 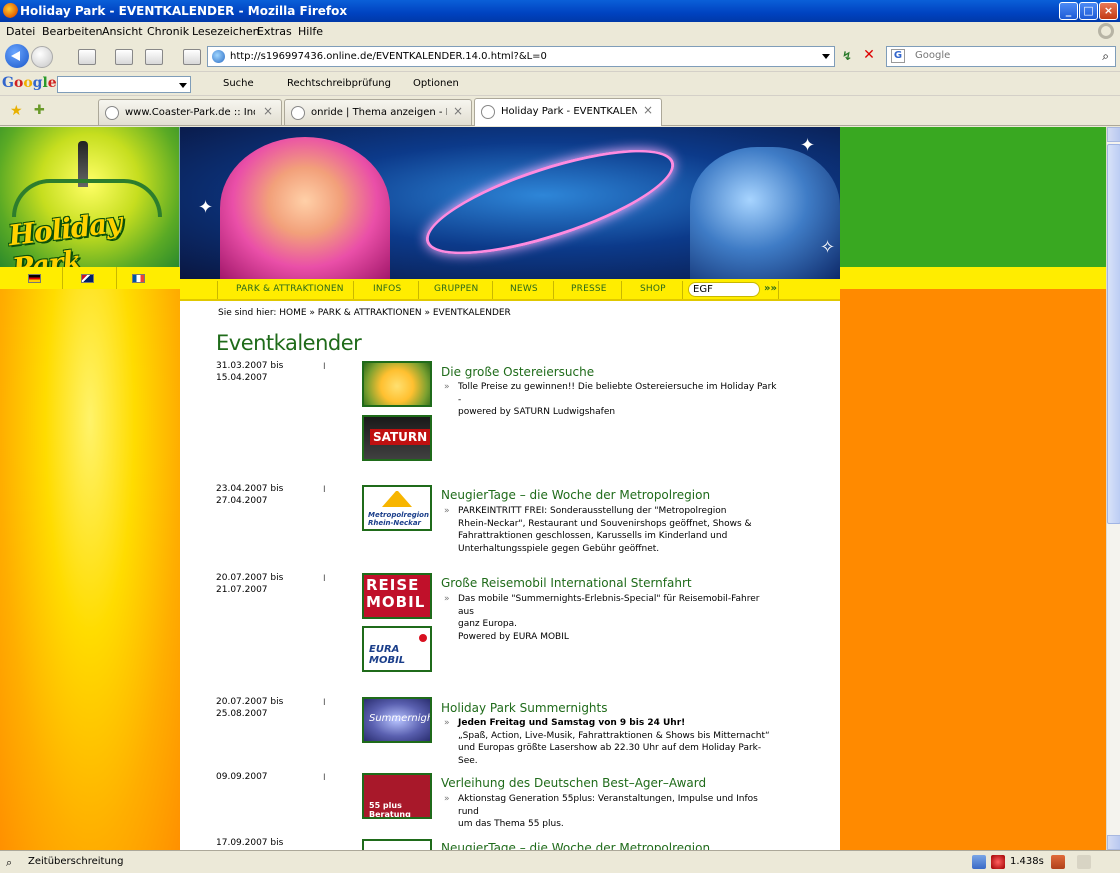 I want to click on nav-gruppen: GRUPPEN, so click(x=456, y=289).